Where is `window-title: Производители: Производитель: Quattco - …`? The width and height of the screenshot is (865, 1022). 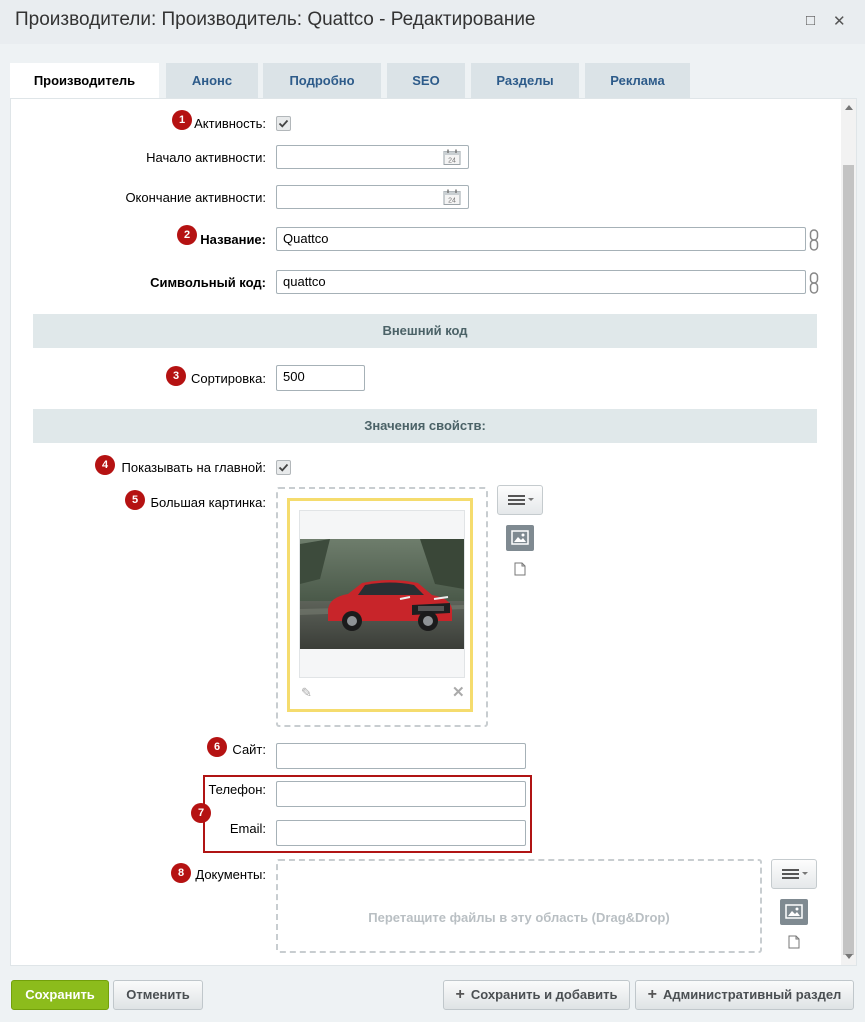 window-title: Производители: Производитель: Quattco - … is located at coordinates (275, 19).